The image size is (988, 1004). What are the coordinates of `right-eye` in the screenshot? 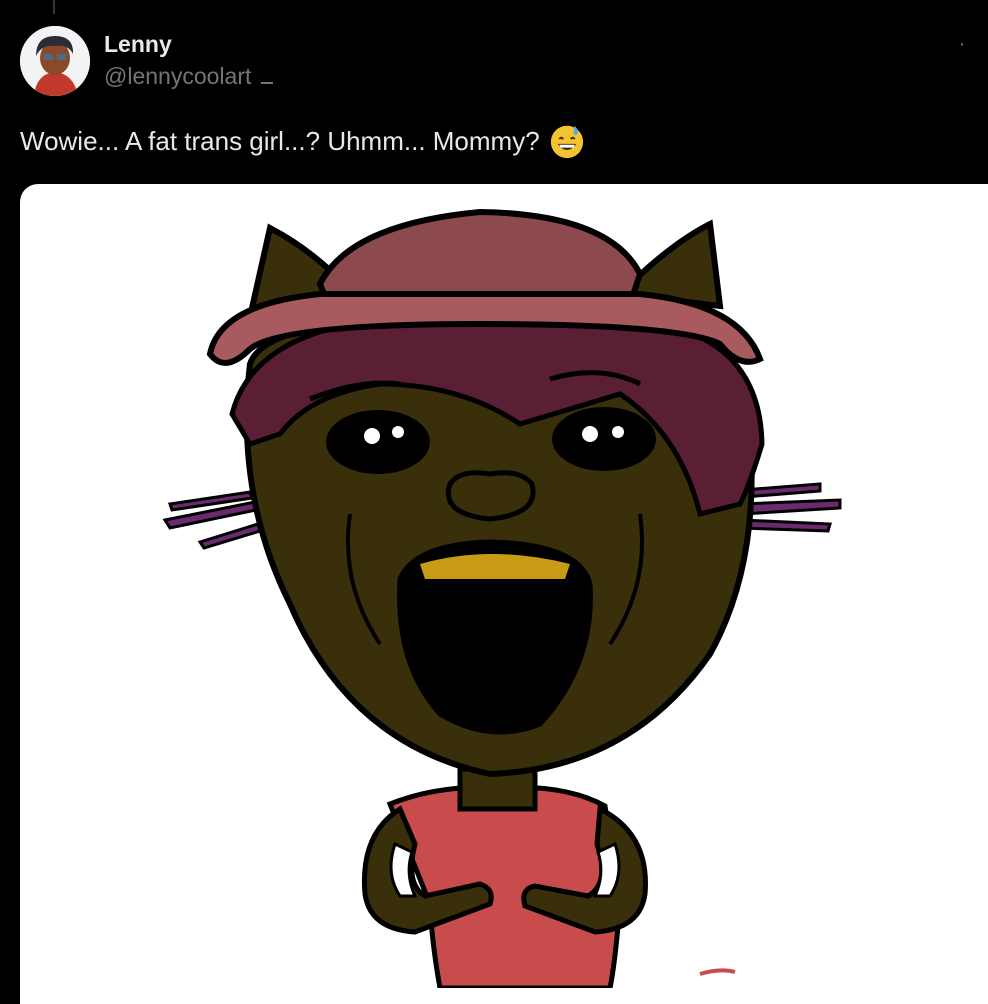 It's located at (604, 439).